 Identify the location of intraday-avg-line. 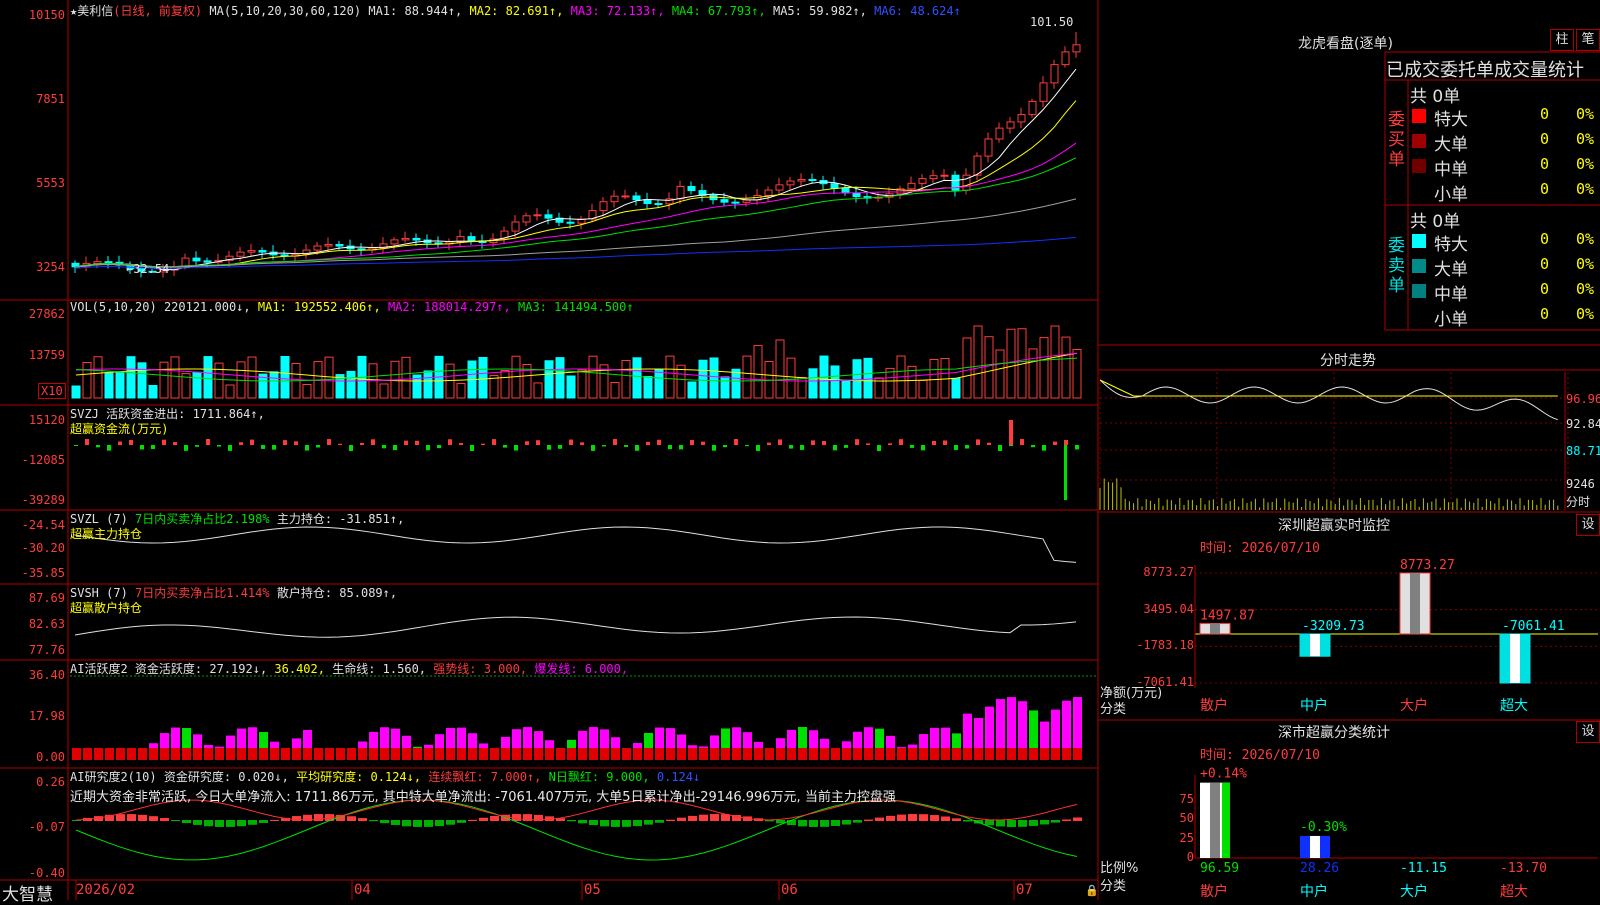
(1328, 388).